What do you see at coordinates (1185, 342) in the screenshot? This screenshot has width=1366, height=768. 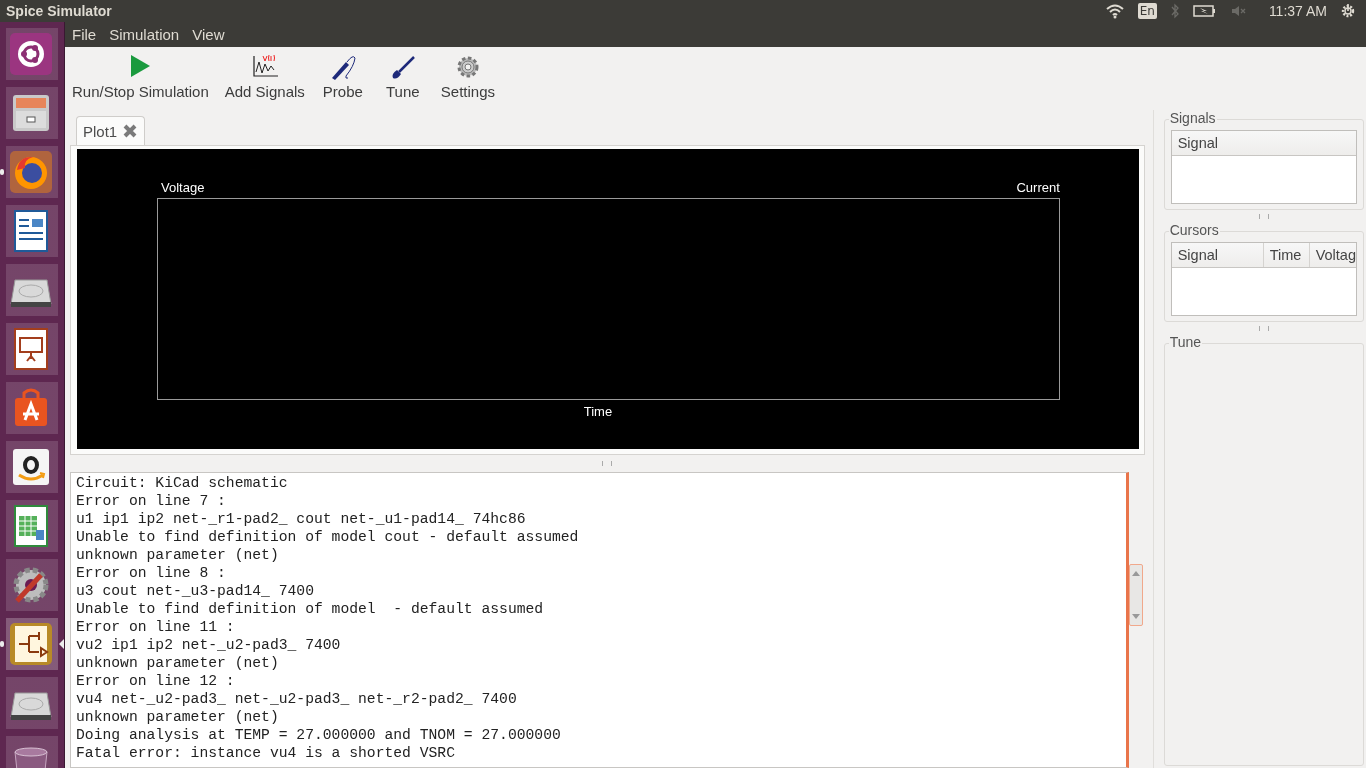 I see `group-title: Tune` at bounding box center [1185, 342].